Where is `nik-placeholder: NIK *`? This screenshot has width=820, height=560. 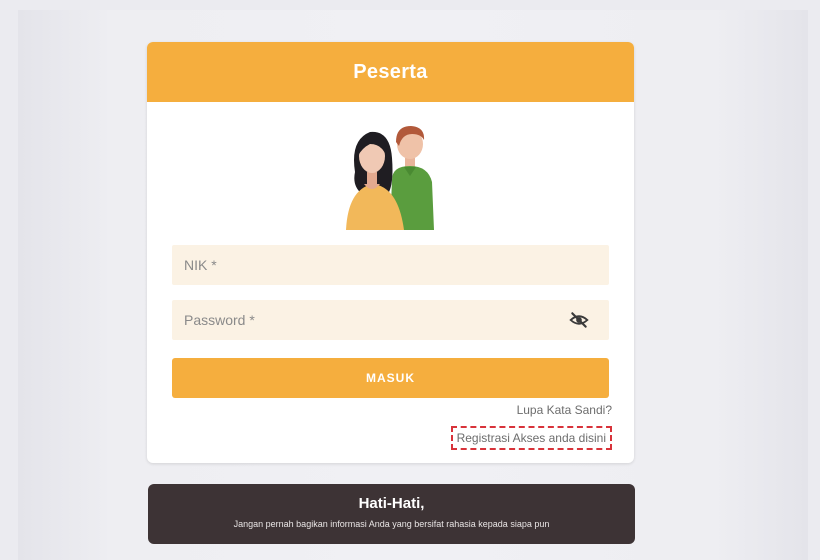 nik-placeholder: NIK * is located at coordinates (200, 265).